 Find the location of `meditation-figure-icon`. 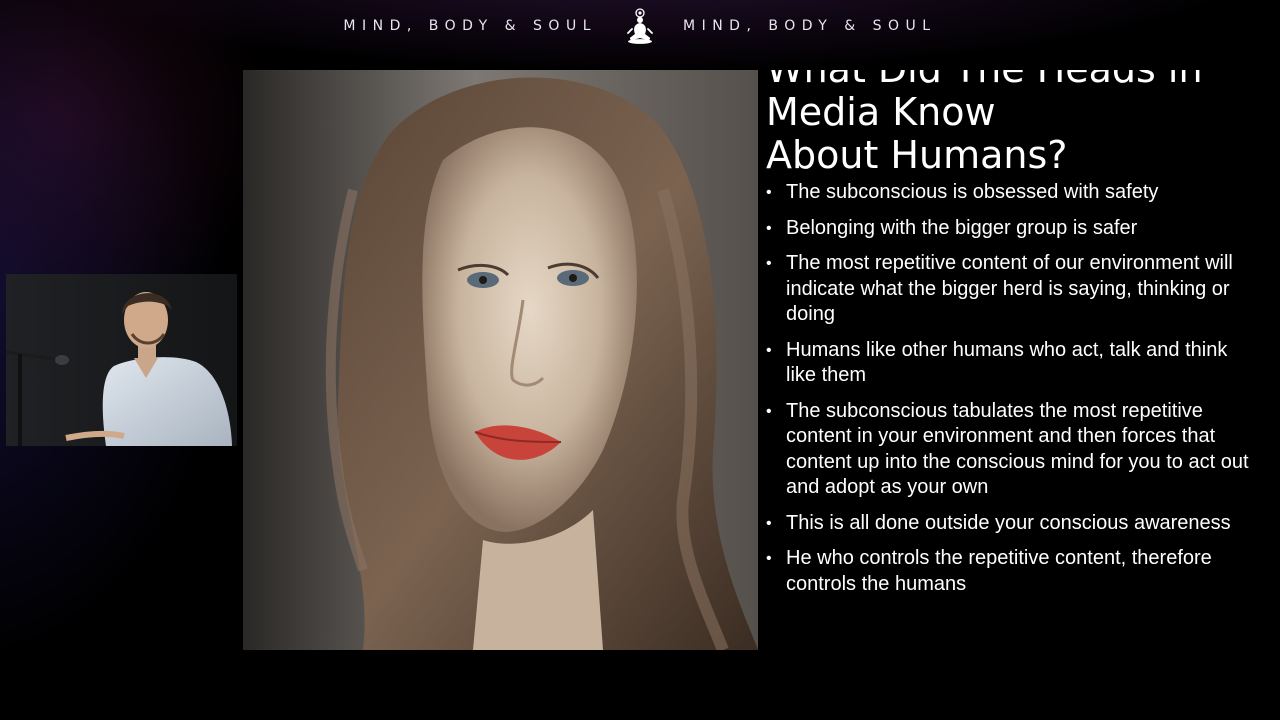

meditation-figure-icon is located at coordinates (640, 26).